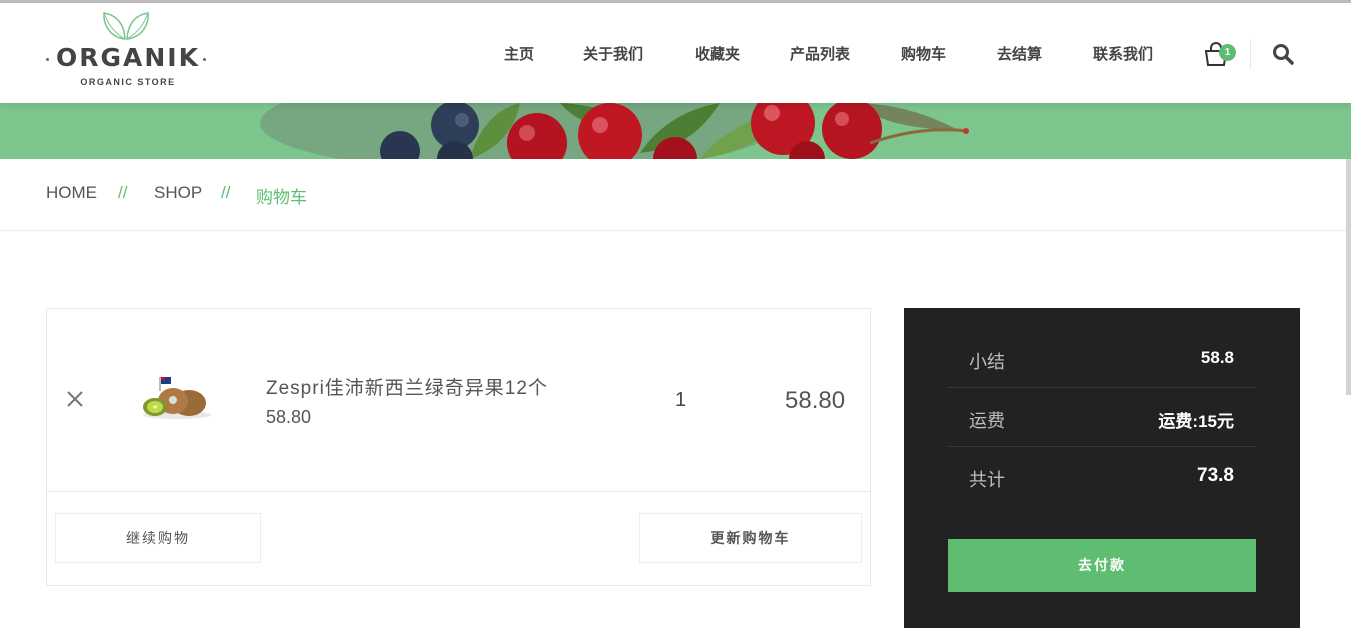 The width and height of the screenshot is (1351, 628). I want to click on logo-tagline: ORGANIC STORE, so click(128, 82).